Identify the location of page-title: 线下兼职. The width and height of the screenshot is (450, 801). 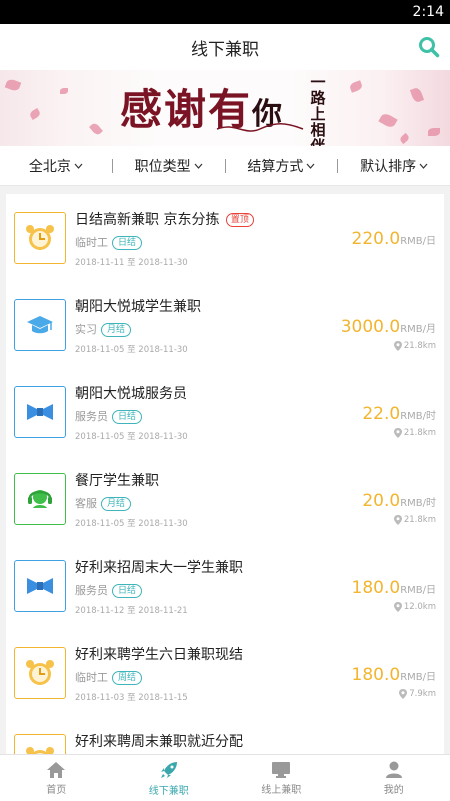
(225, 49).